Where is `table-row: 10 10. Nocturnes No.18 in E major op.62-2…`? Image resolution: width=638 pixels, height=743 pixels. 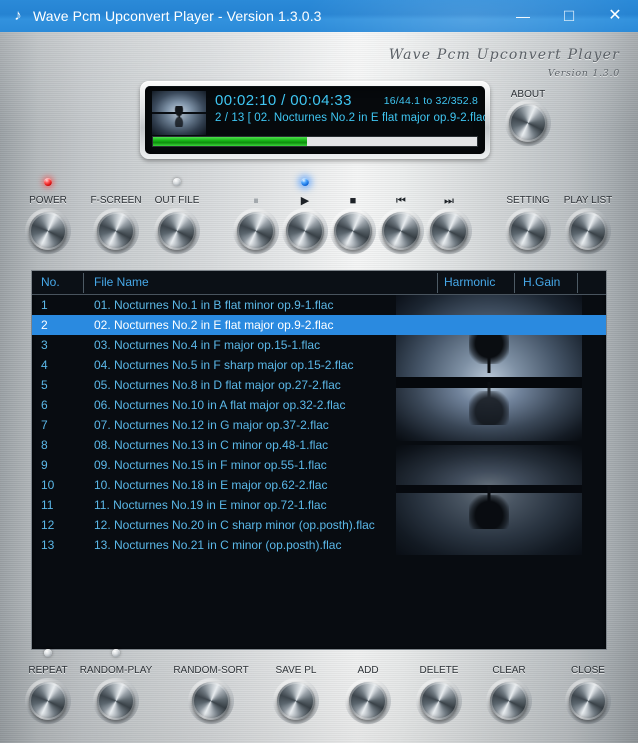
table-row: 10 10. Nocturnes No.18 in E major op.62-2… is located at coordinates (319, 485).